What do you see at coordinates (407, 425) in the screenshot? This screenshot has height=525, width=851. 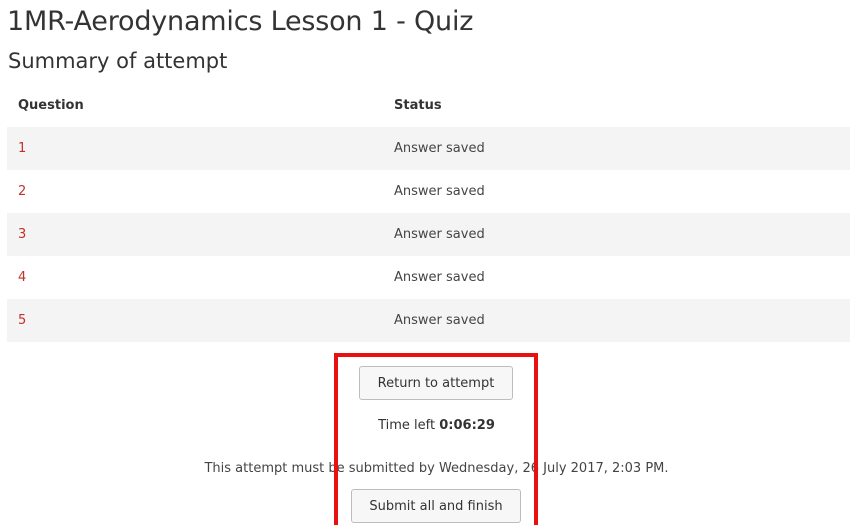 I see `time-left-label: Time left` at bounding box center [407, 425].